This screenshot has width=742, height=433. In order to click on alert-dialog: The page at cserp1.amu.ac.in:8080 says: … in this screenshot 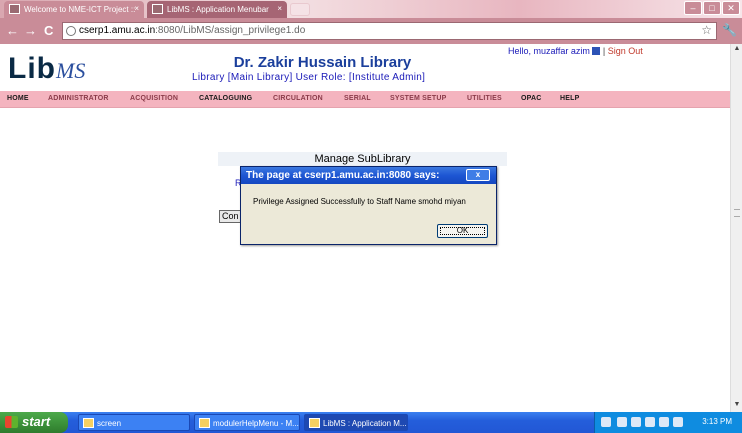, I will do `click(368, 205)`.